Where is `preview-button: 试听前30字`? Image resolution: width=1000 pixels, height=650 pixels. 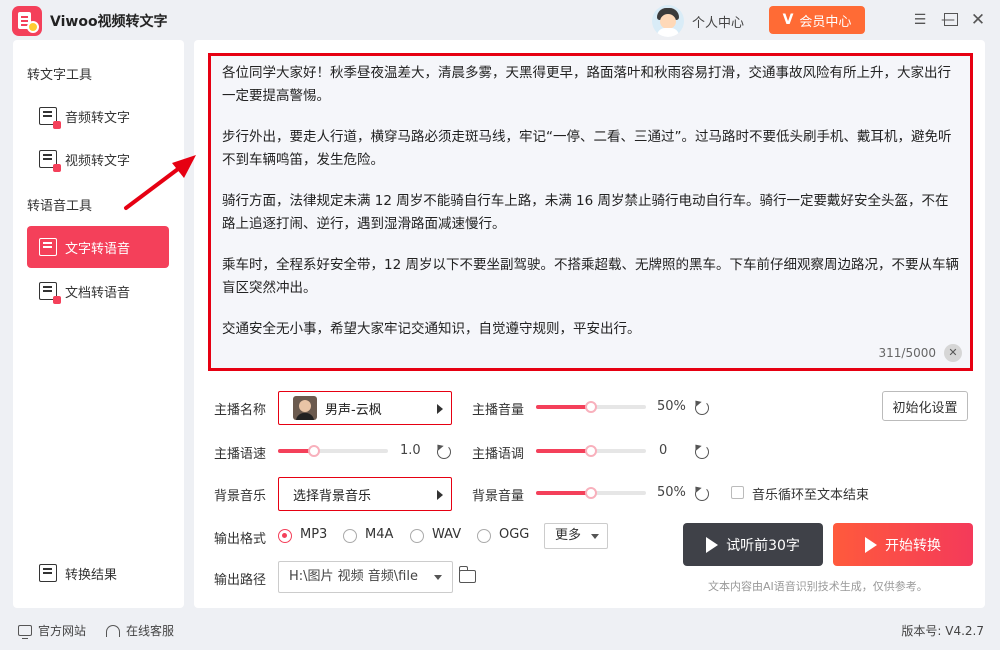 preview-button: 试听前30字 is located at coordinates (753, 544).